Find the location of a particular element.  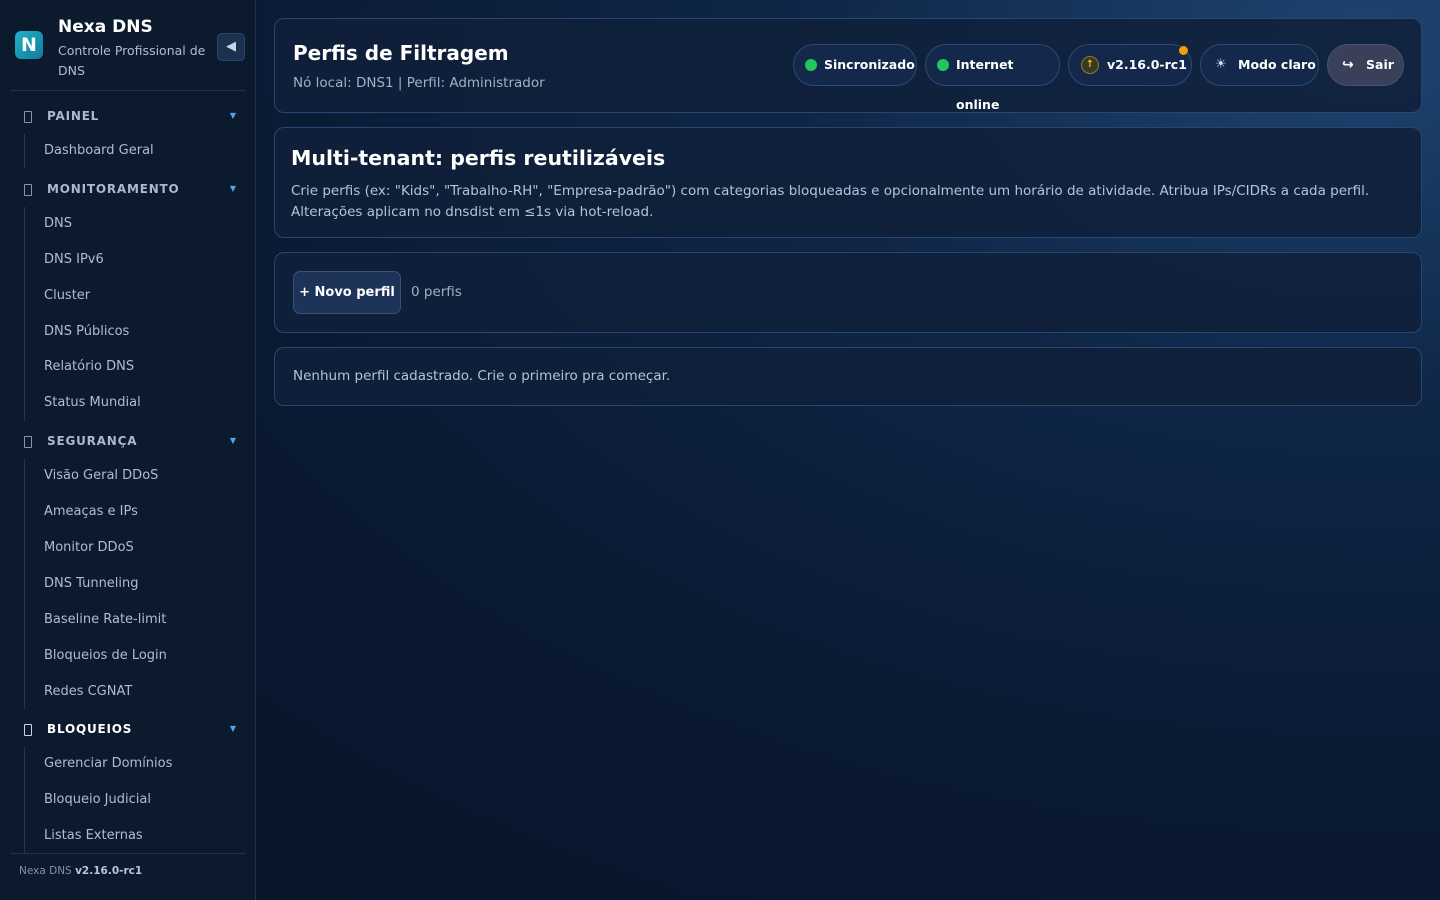

nav-section-bloqueios: BLOQUEIOS ▼ is located at coordinates (131, 730).